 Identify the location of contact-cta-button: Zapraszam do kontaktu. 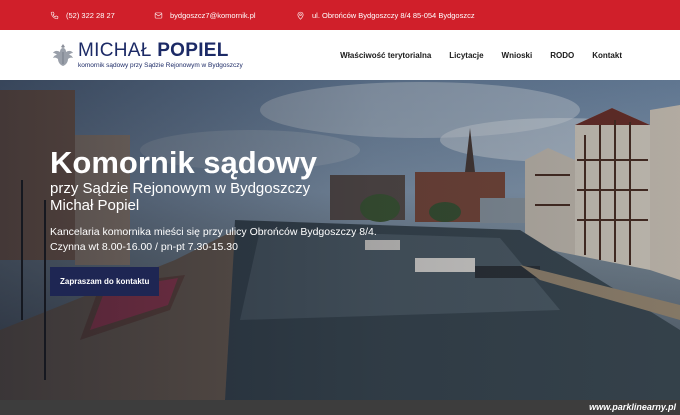
(105, 281).